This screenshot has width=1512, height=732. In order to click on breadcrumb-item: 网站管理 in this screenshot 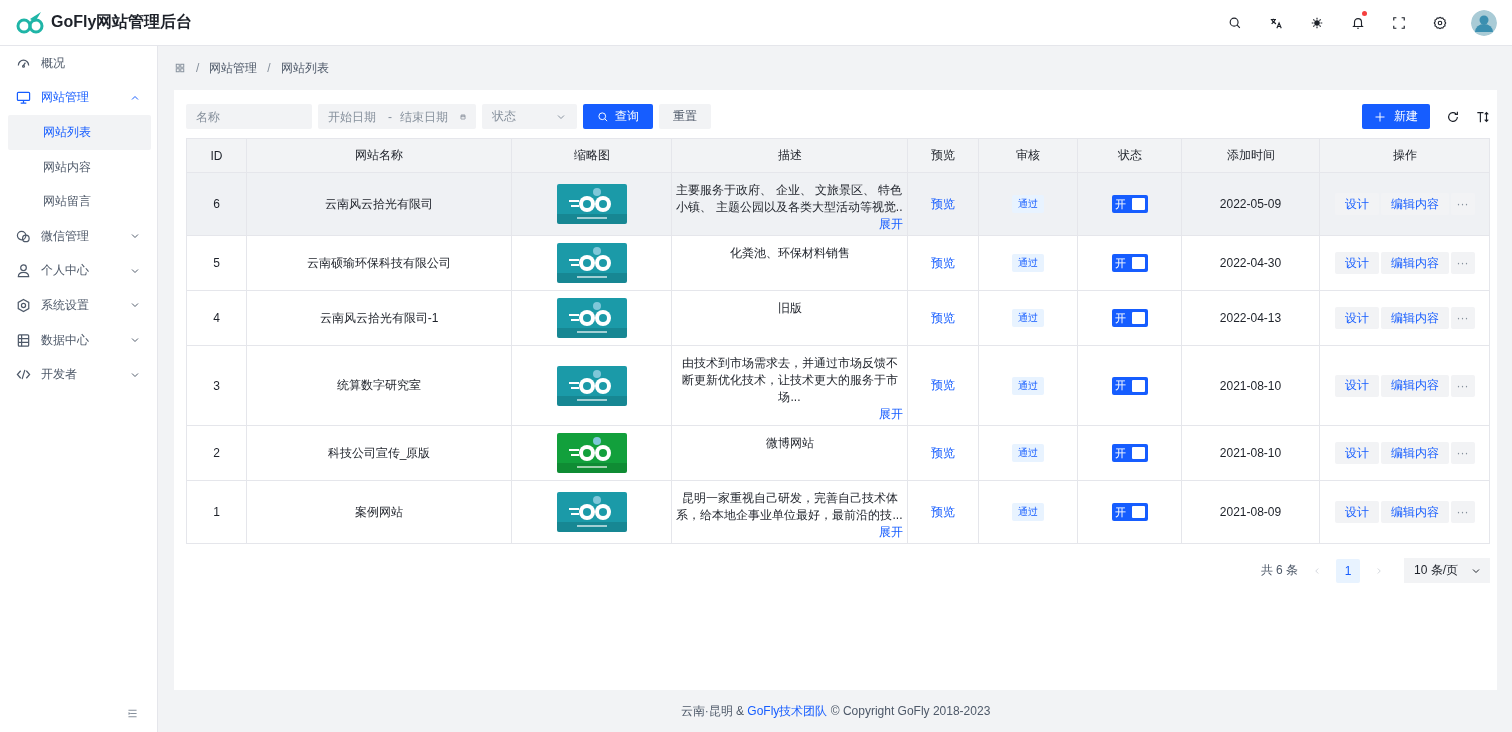, I will do `click(233, 68)`.